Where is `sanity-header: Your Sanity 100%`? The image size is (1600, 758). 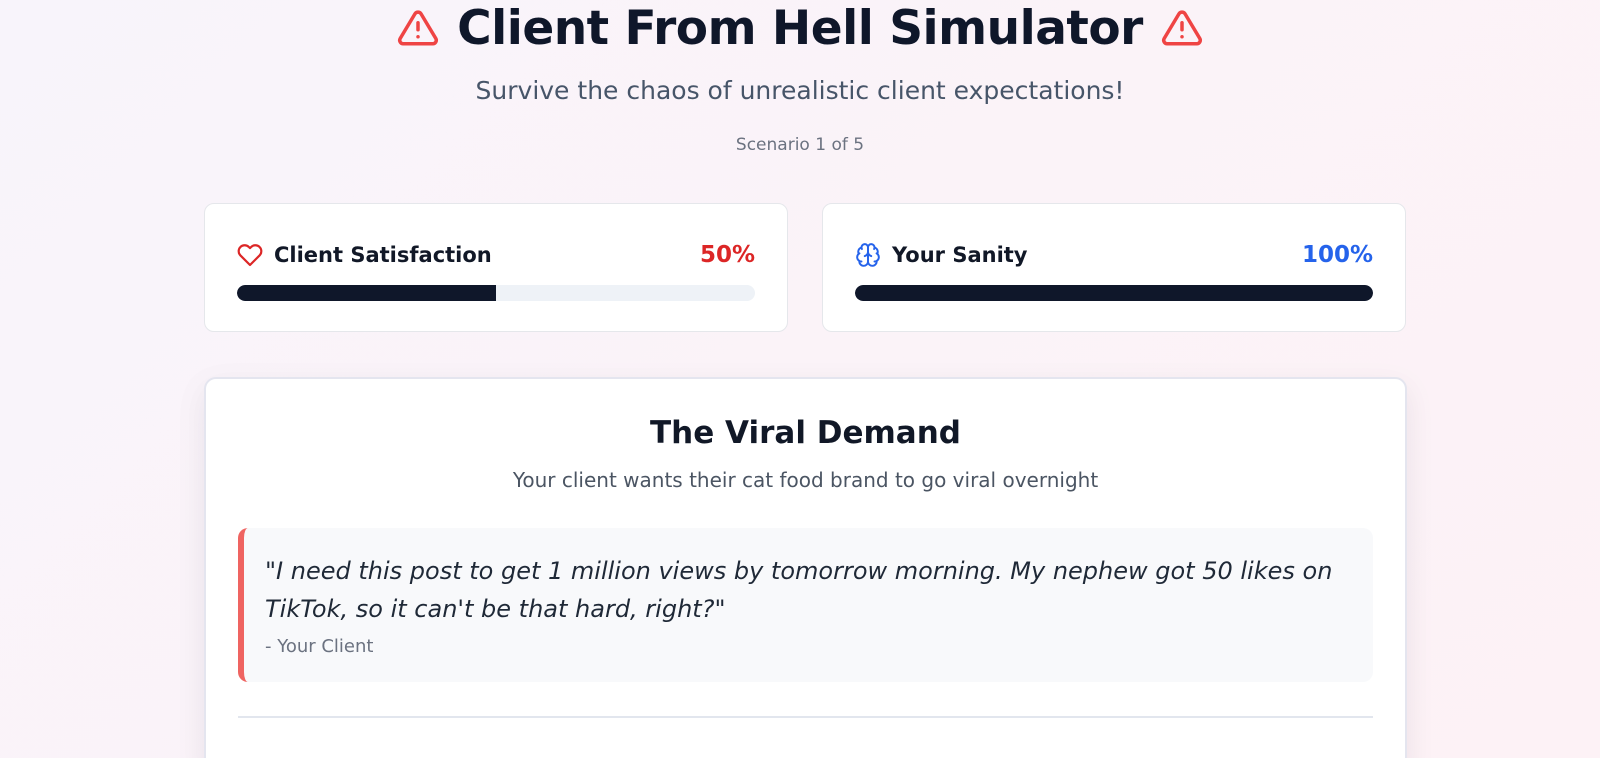 sanity-header: Your Sanity 100% is located at coordinates (1114, 255).